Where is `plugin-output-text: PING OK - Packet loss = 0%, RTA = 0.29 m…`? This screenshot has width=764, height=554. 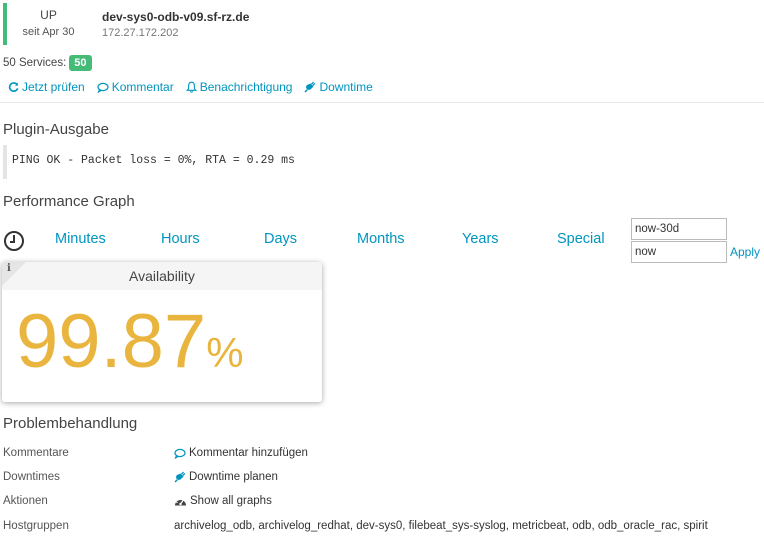 plugin-output-text: PING OK - Packet loss = 0%, RTA = 0.29 m… is located at coordinates (153, 162).